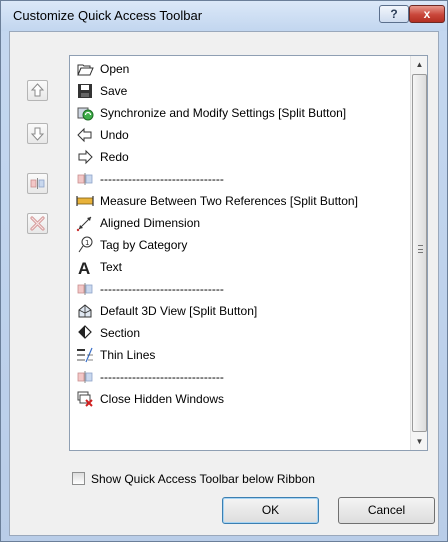 The height and width of the screenshot is (542, 448). I want to click on scroll-down-icon: ▼, so click(419, 441).